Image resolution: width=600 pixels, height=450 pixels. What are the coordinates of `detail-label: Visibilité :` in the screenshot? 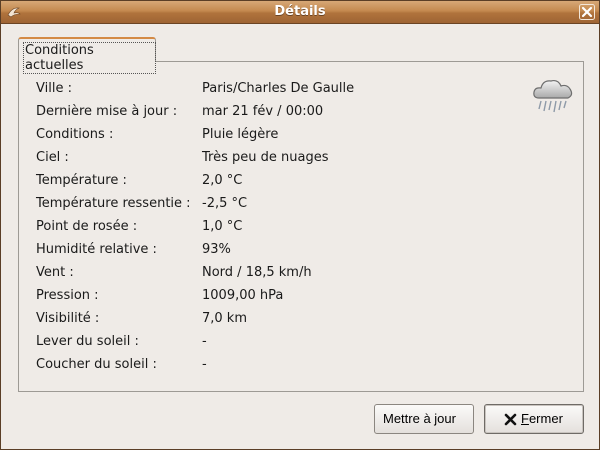 It's located at (68, 318).